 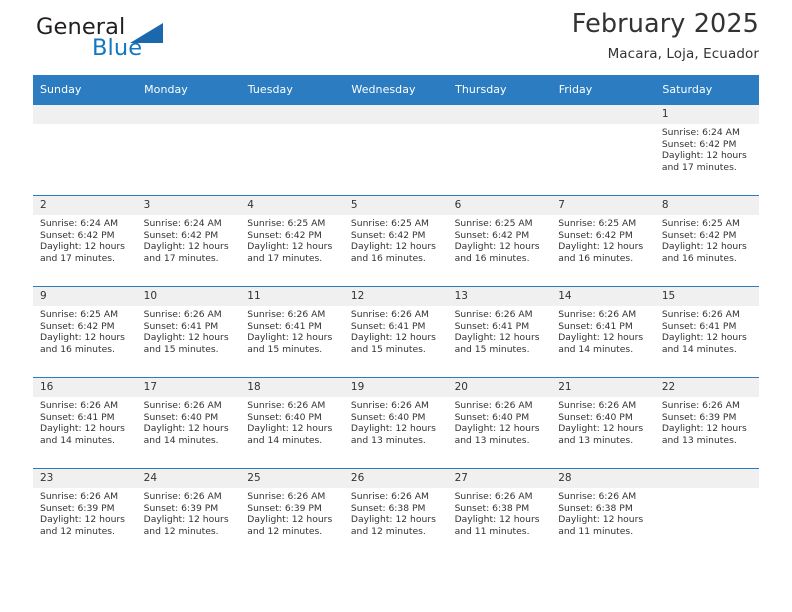 What do you see at coordinates (497, 434) in the screenshot?
I see `daylight-text: Daylight: 12 hours and 13 minutes.` at bounding box center [497, 434].